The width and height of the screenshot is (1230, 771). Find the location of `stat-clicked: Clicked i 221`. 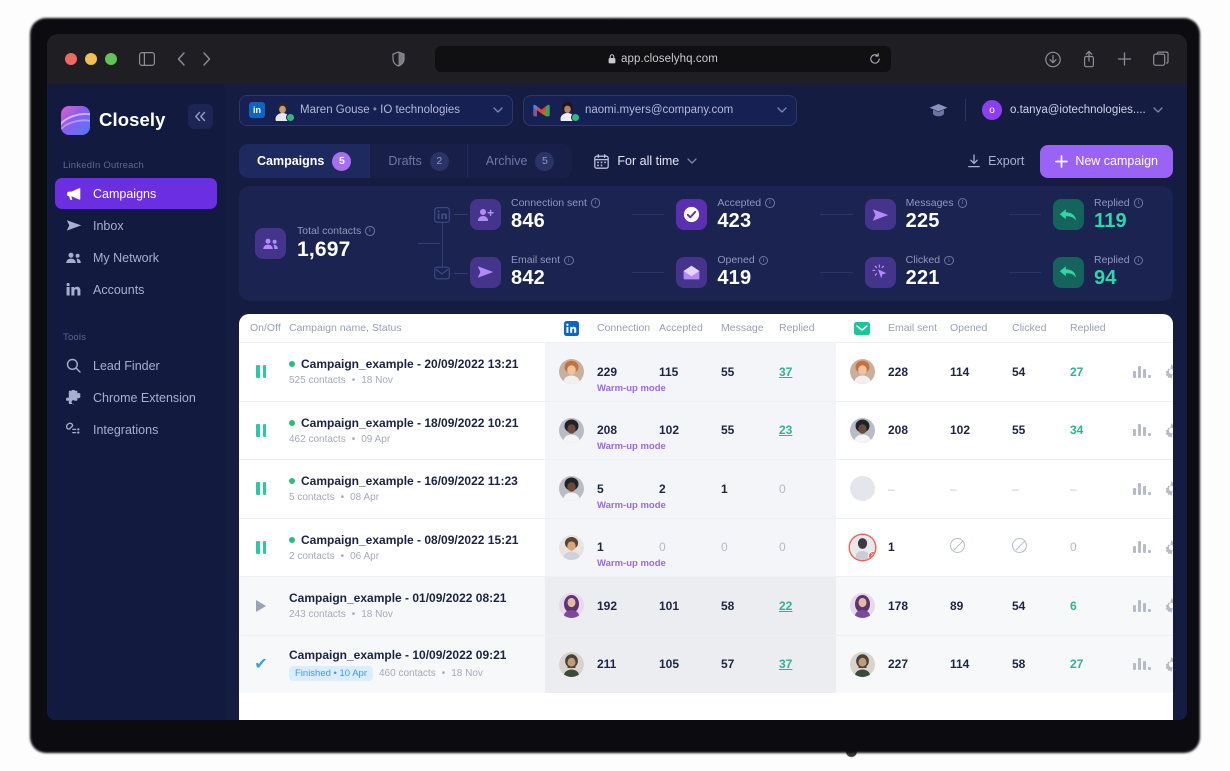

stat-clicked: Clicked i 221 is located at coordinates (930, 272).